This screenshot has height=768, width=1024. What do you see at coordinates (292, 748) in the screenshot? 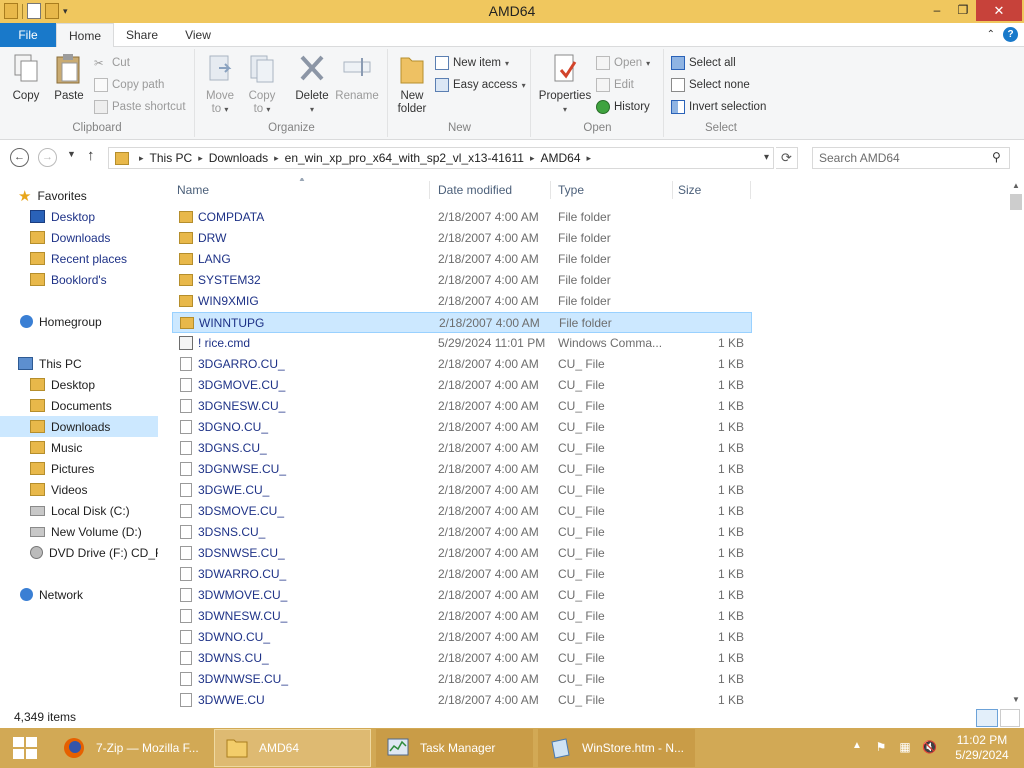
I see `taskbar-file-explorer: AMD64` at bounding box center [292, 748].